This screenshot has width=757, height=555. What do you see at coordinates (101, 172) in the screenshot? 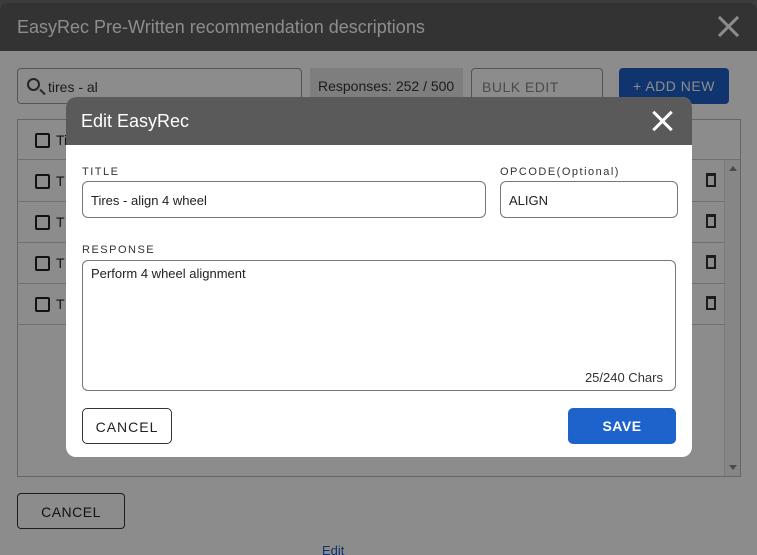
I see `title-label: TITLE` at bounding box center [101, 172].